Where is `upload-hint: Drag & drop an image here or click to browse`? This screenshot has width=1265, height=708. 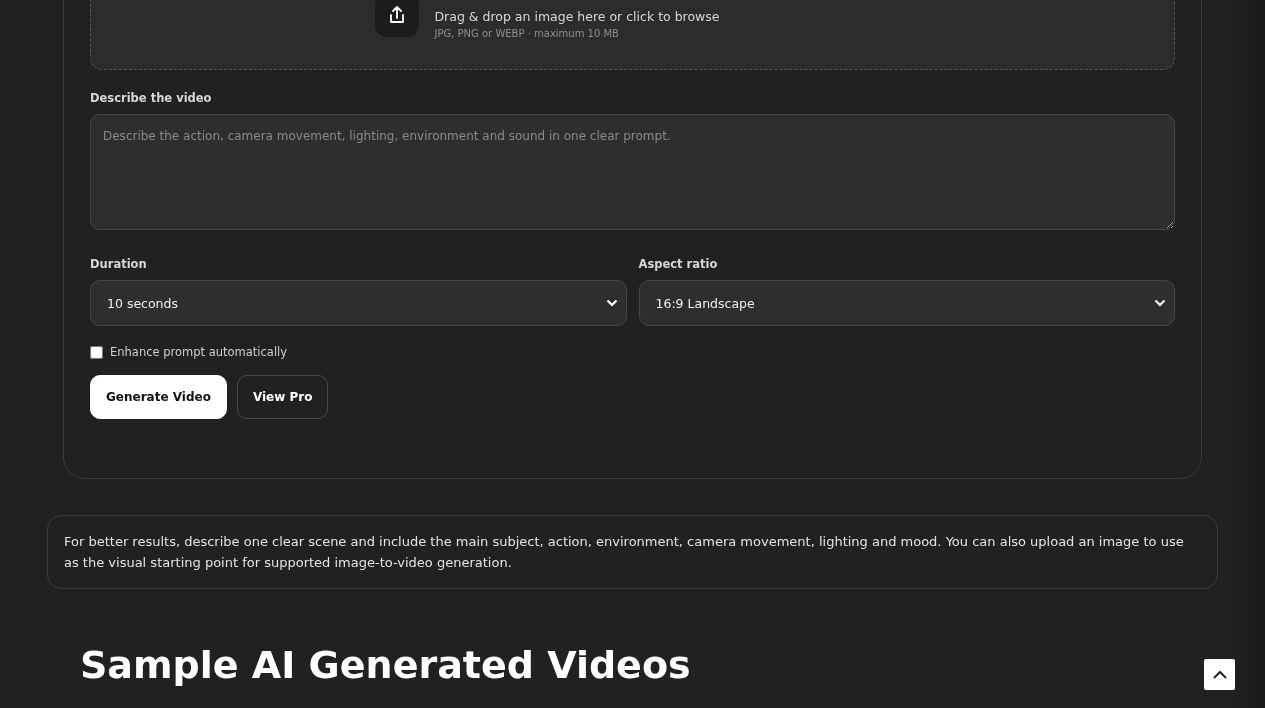 upload-hint: Drag & drop an image here or click to browse is located at coordinates (577, 16).